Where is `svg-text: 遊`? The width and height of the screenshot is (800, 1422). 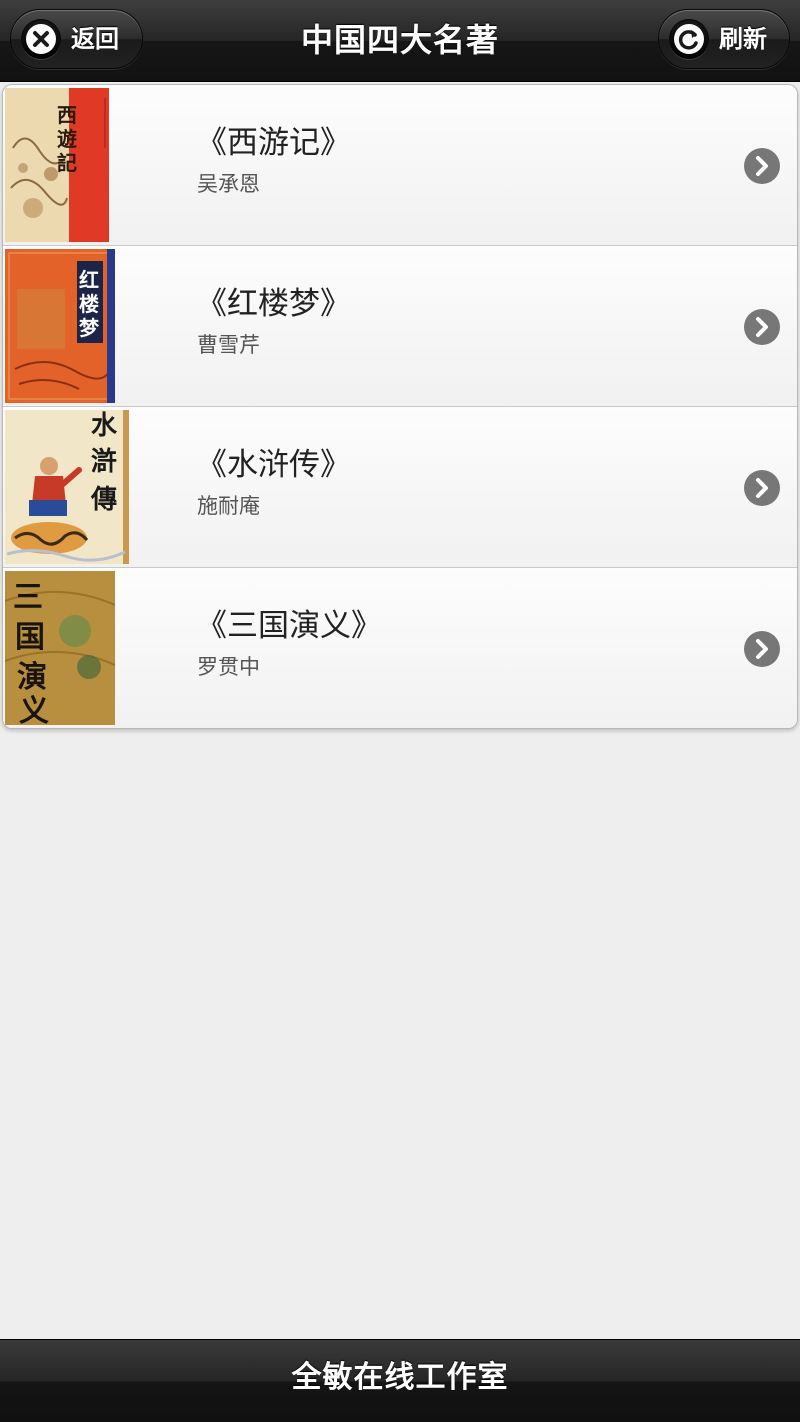
svg-text: 遊 is located at coordinates (67, 139).